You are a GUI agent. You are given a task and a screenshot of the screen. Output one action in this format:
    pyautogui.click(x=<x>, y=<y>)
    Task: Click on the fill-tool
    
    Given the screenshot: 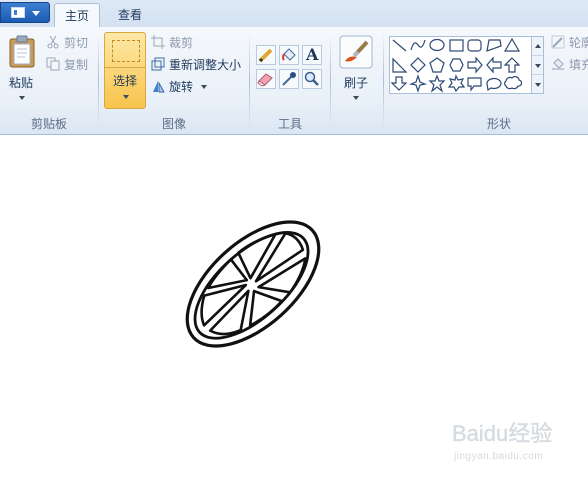 What is the action you would take?
    pyautogui.click(x=289, y=55)
    